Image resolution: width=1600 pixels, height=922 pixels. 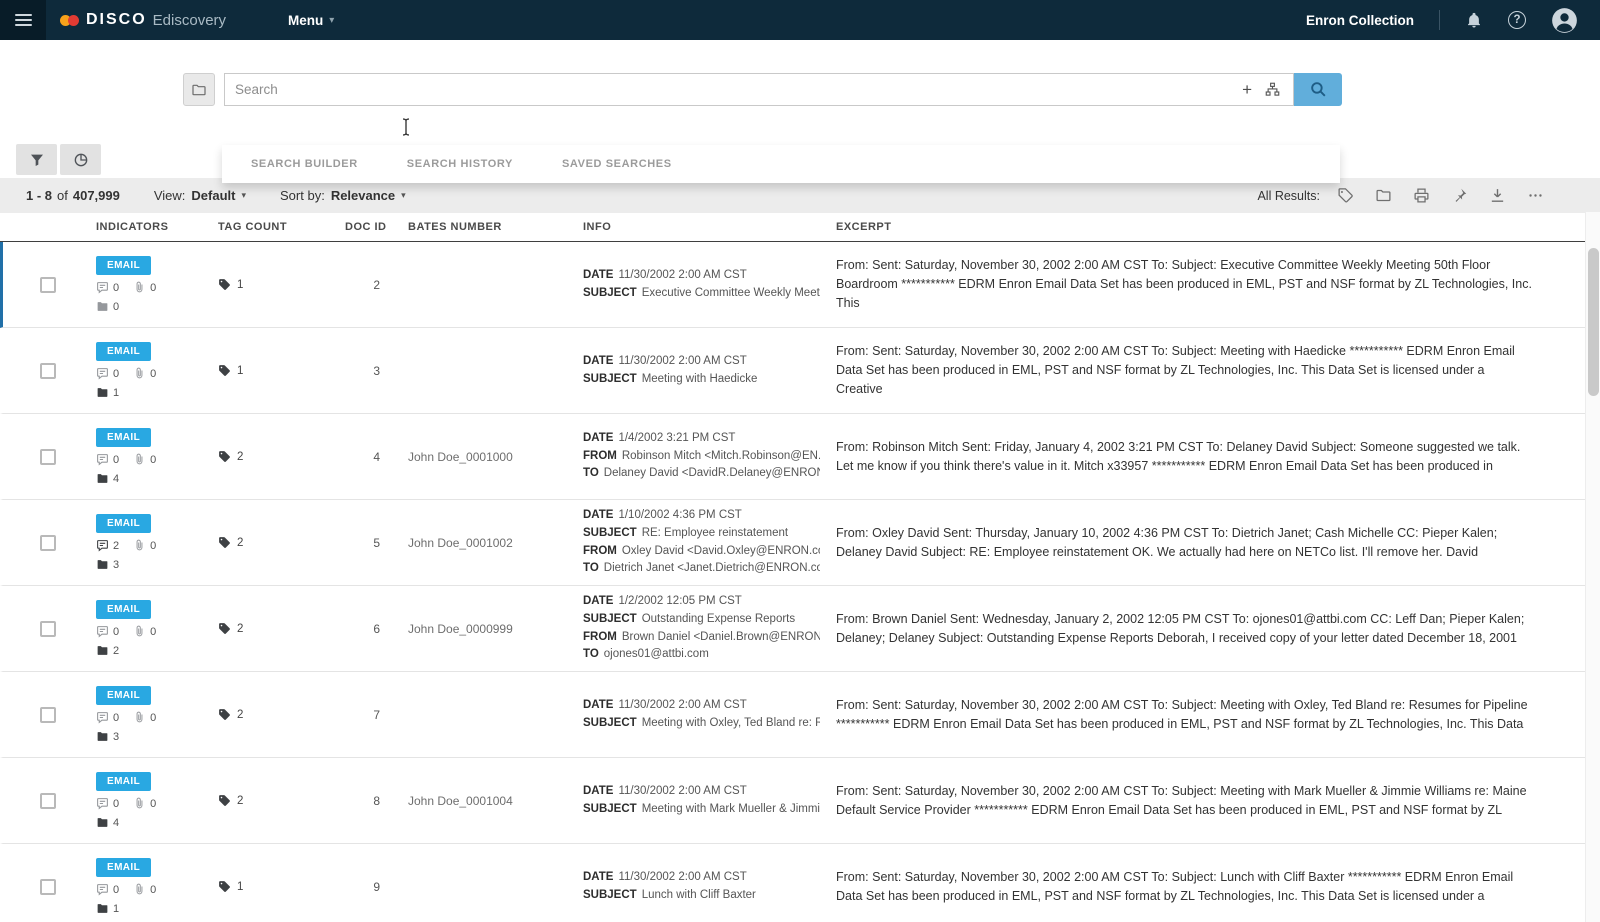 I want to click on paperclip-icon, so click(x=139, y=889).